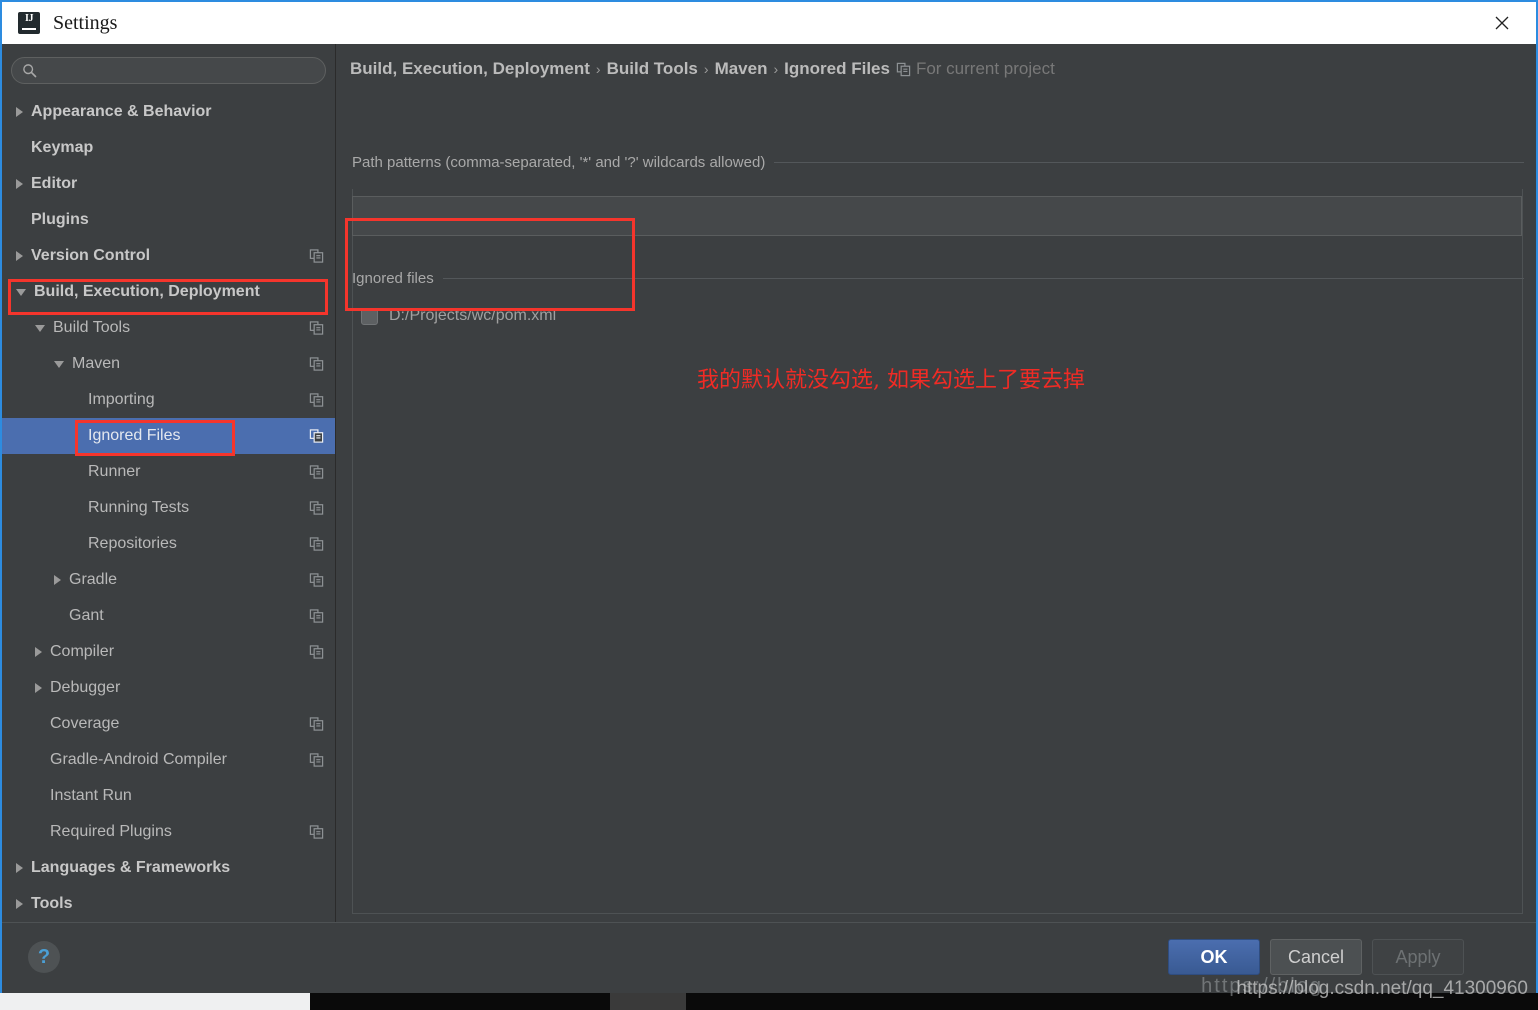 The image size is (1538, 1010). Describe the element at coordinates (168, 328) in the screenshot. I see `sidebar-item-build-tools: Build Tools` at that location.